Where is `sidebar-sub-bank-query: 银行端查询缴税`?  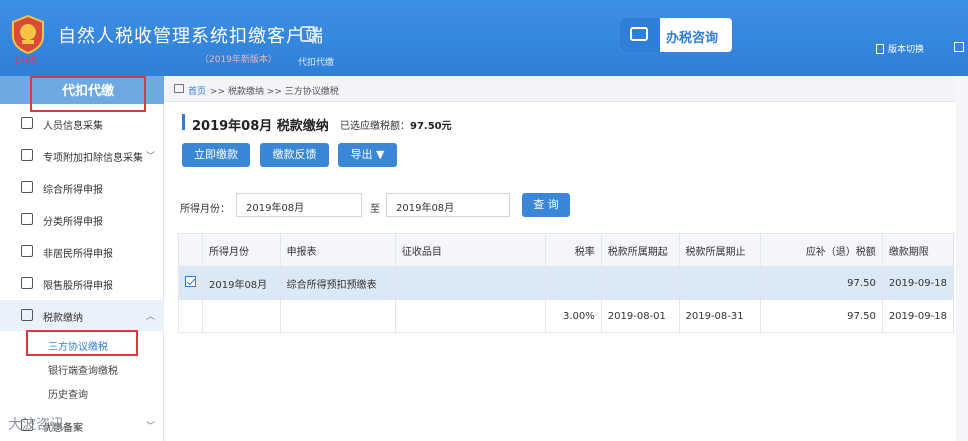 sidebar-sub-bank-query: 银行端查询缴税 is located at coordinates (83, 369).